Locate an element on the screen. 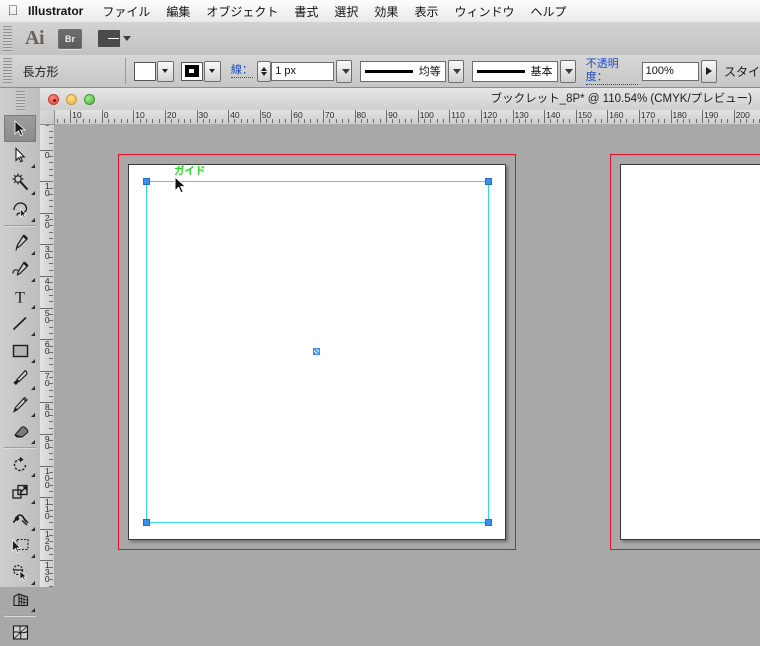  scale-tool is located at coordinates (20, 491).